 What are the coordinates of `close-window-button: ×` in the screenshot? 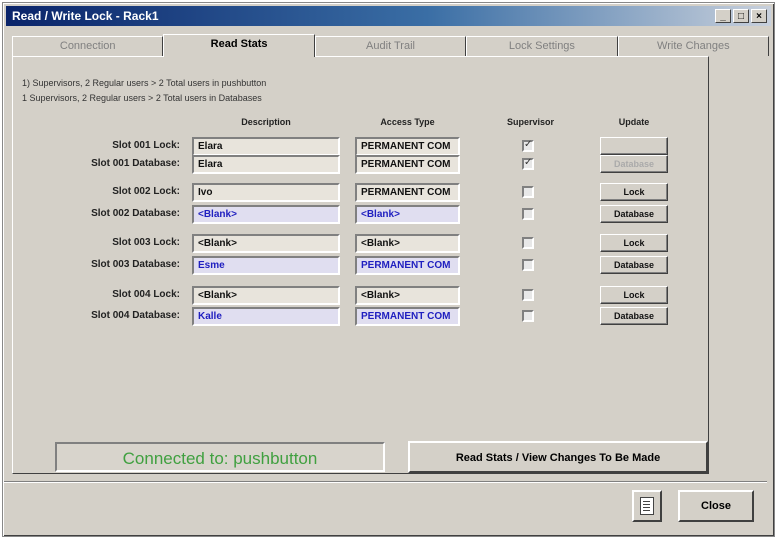 It's located at (759, 16).